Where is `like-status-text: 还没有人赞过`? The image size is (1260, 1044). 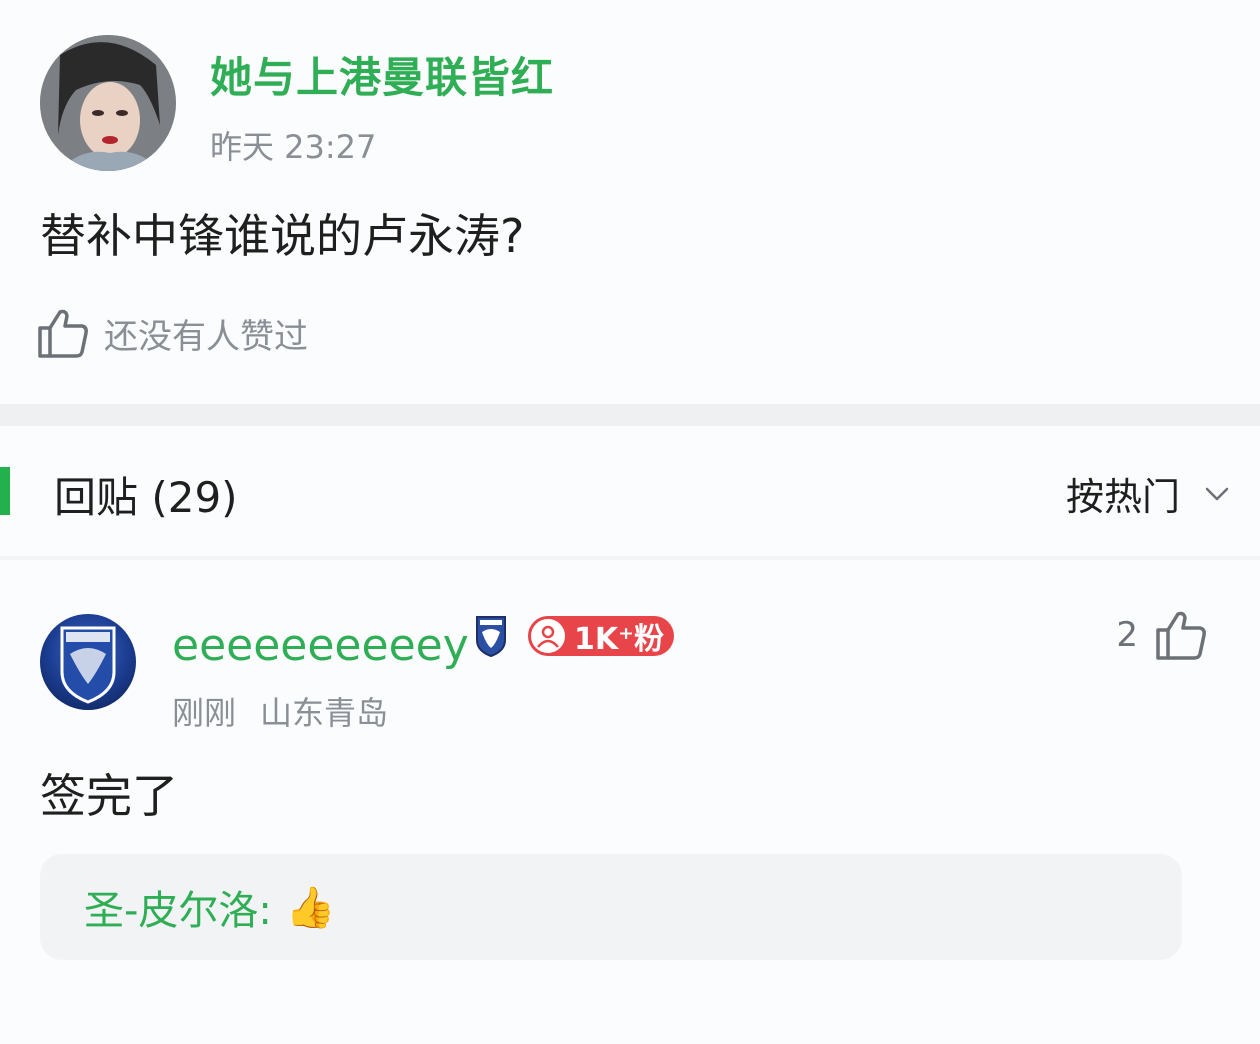 like-status-text: 还没有人赞过 is located at coordinates (206, 336).